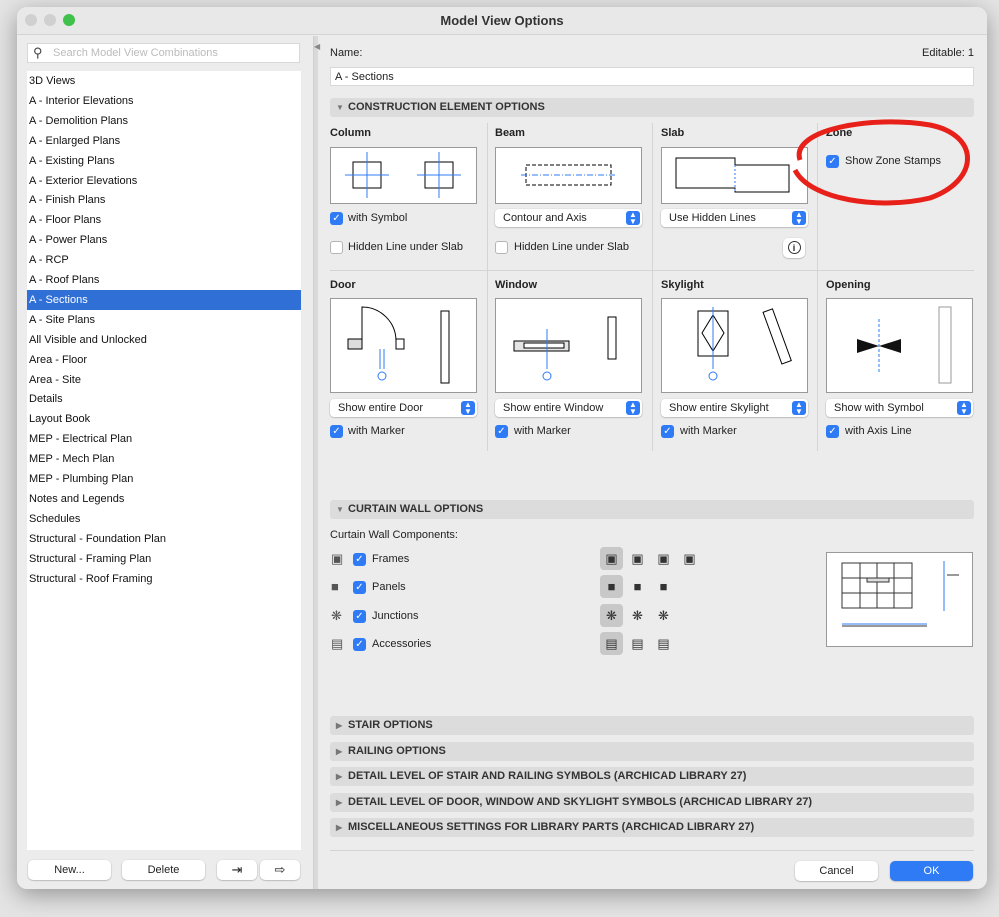 The width and height of the screenshot is (999, 917). Describe the element at coordinates (611, 587) in the screenshot. I see `panels-detail-option-1: ■` at that location.